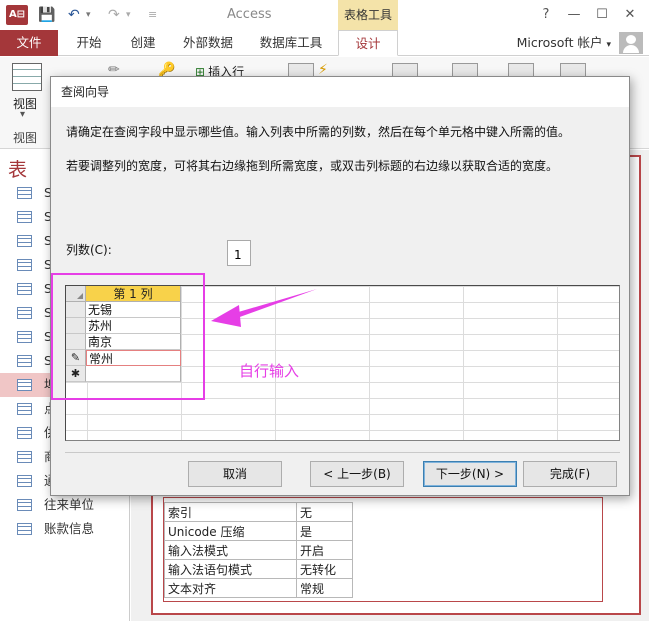 The image size is (649, 621). What do you see at coordinates (546, 15) in the screenshot?
I see `help-button: ?` at bounding box center [546, 15].